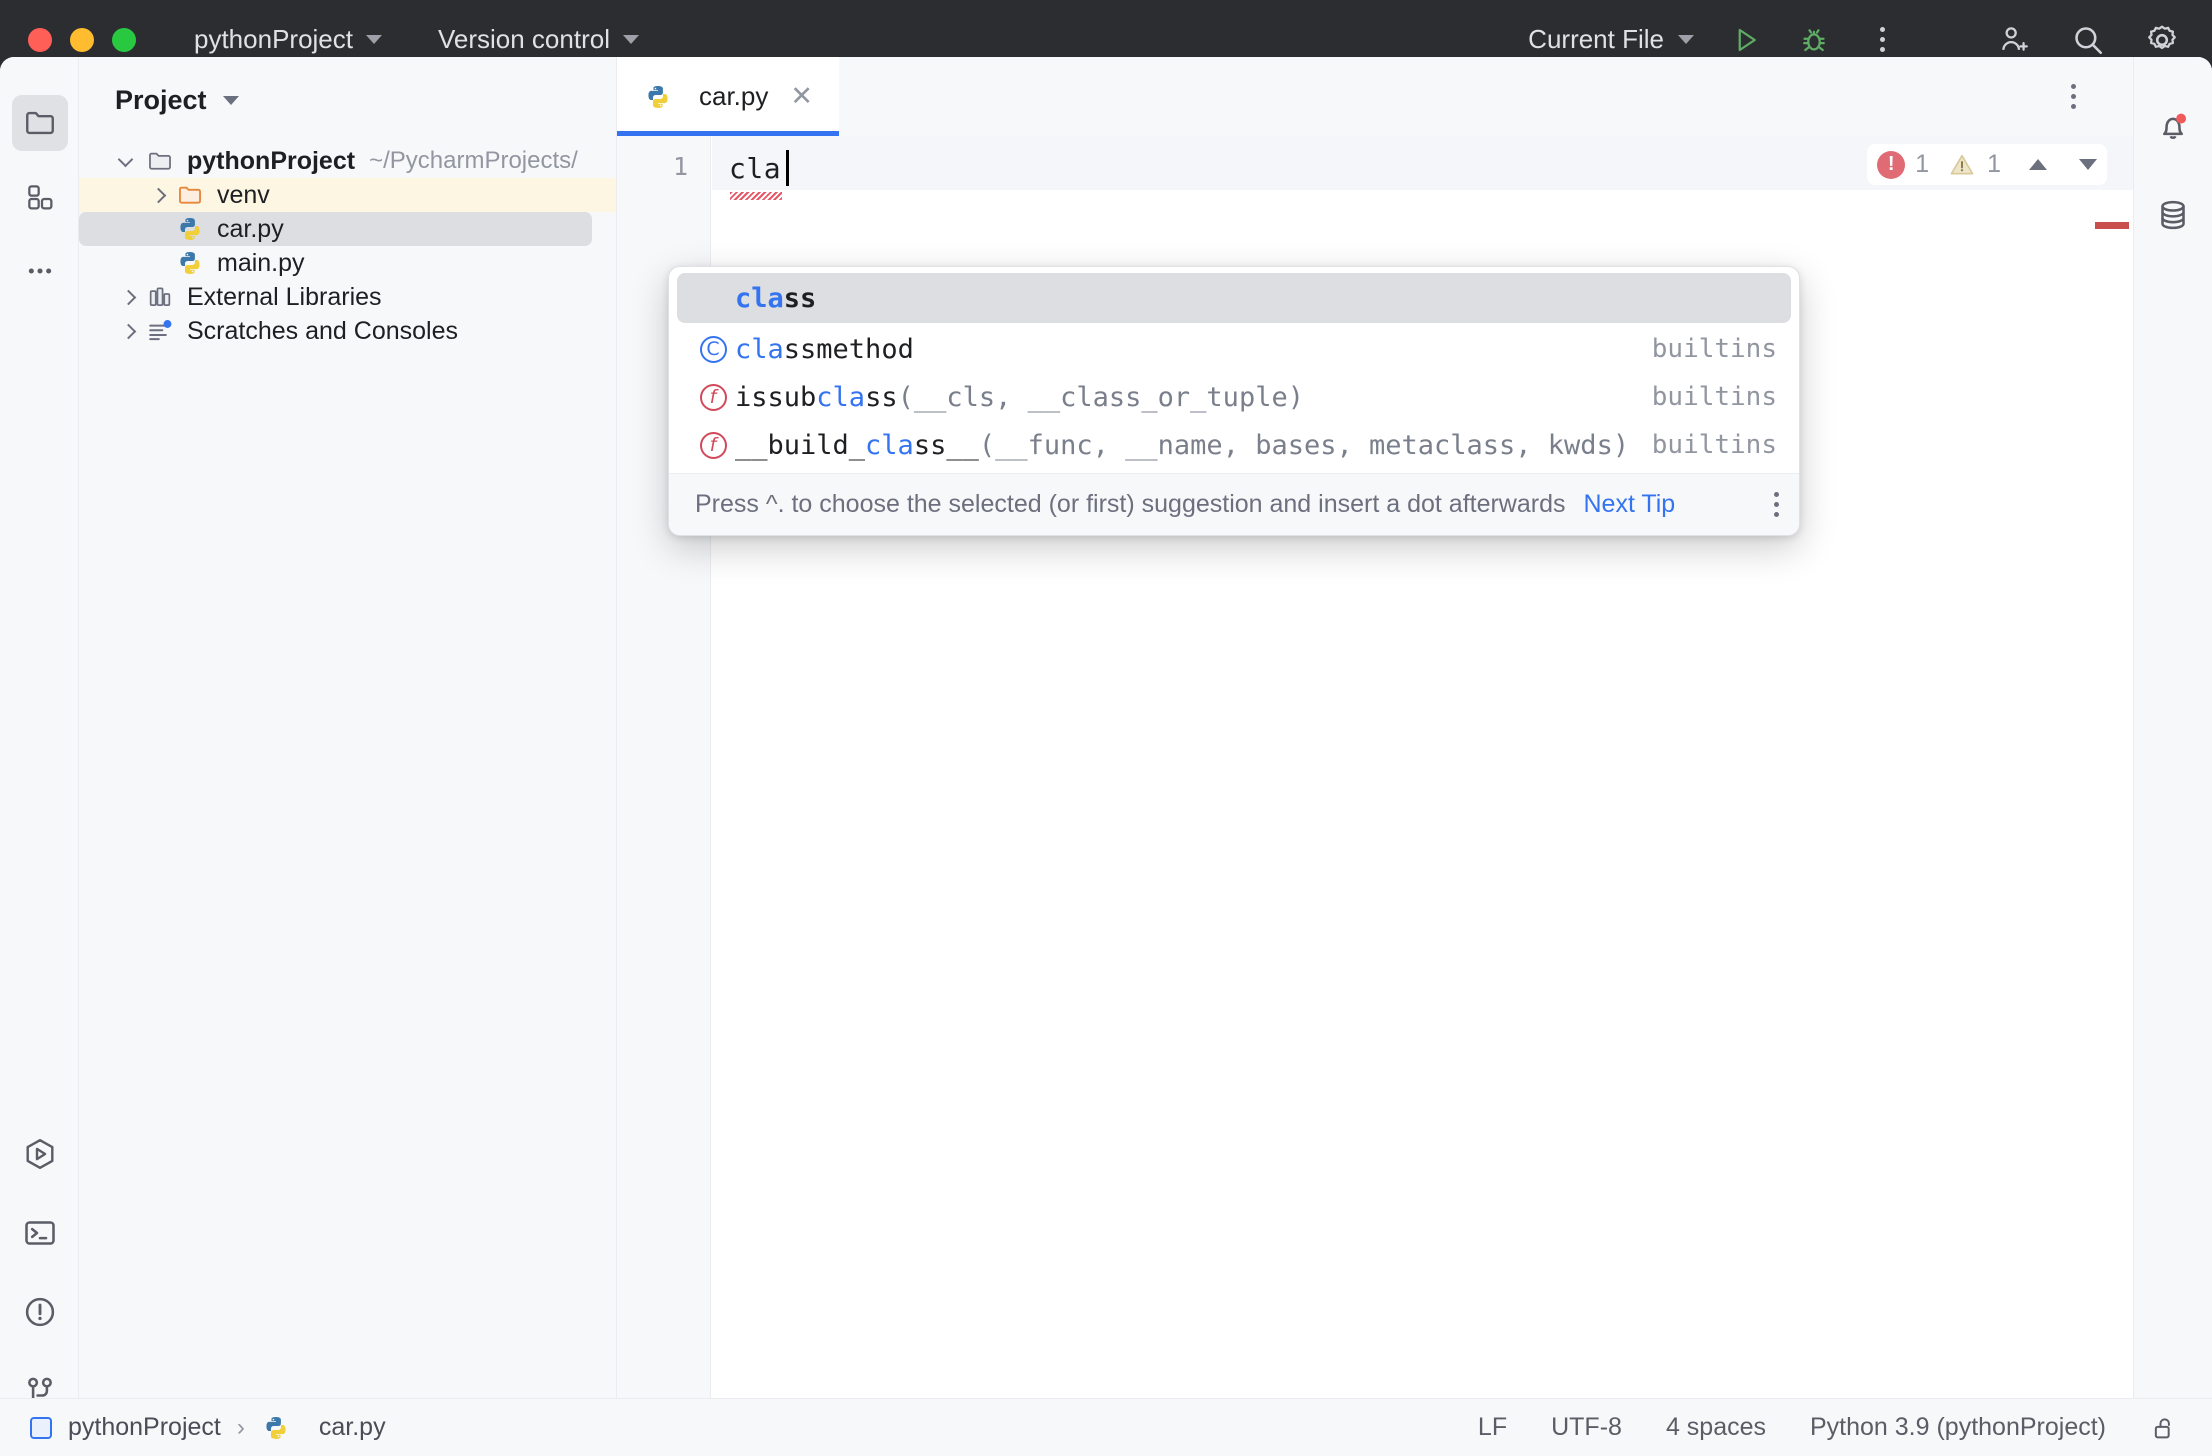  What do you see at coordinates (1100, 397) in the screenshot?
I see `completion-args-text: (__cls, __class_or_tuple)` at bounding box center [1100, 397].